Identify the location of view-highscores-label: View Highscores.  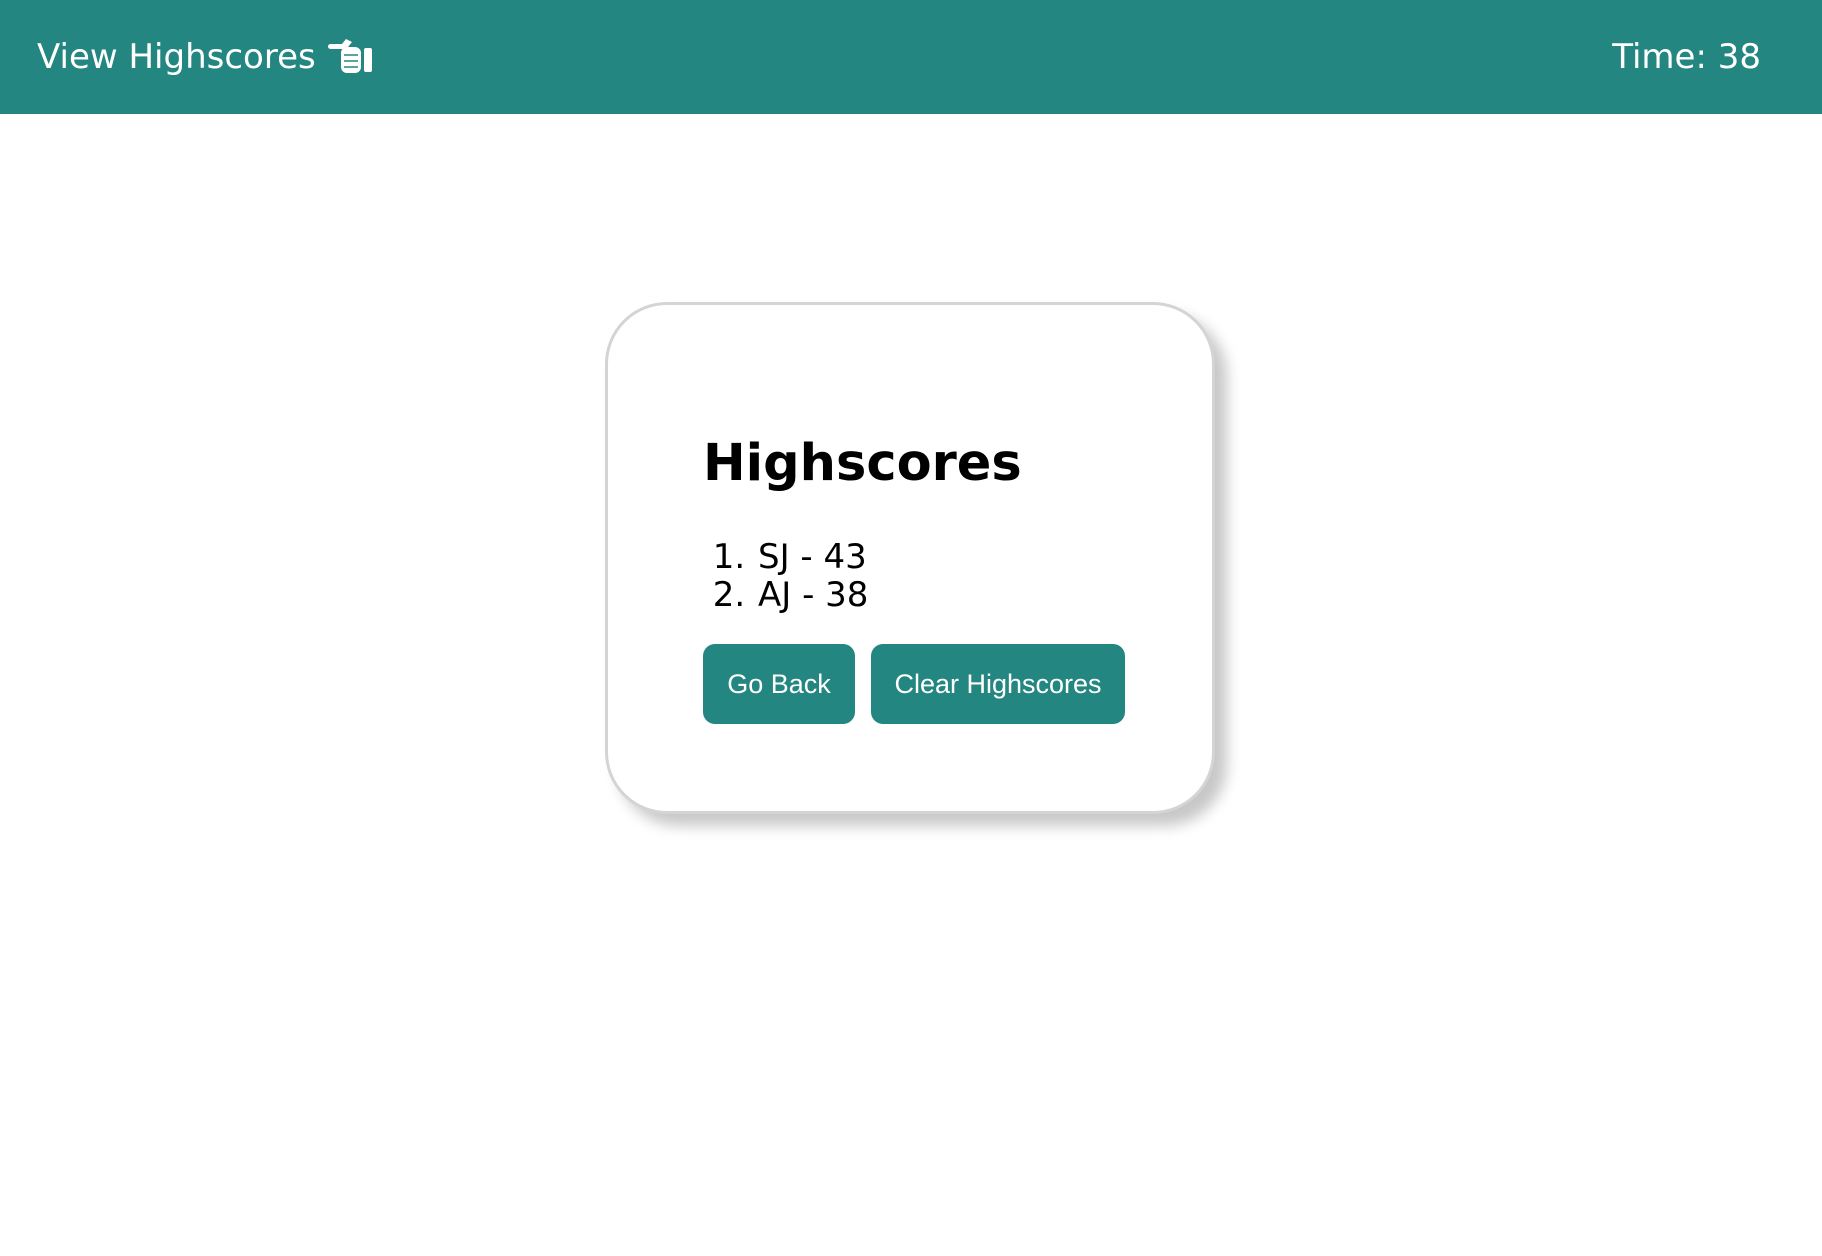
(176, 57).